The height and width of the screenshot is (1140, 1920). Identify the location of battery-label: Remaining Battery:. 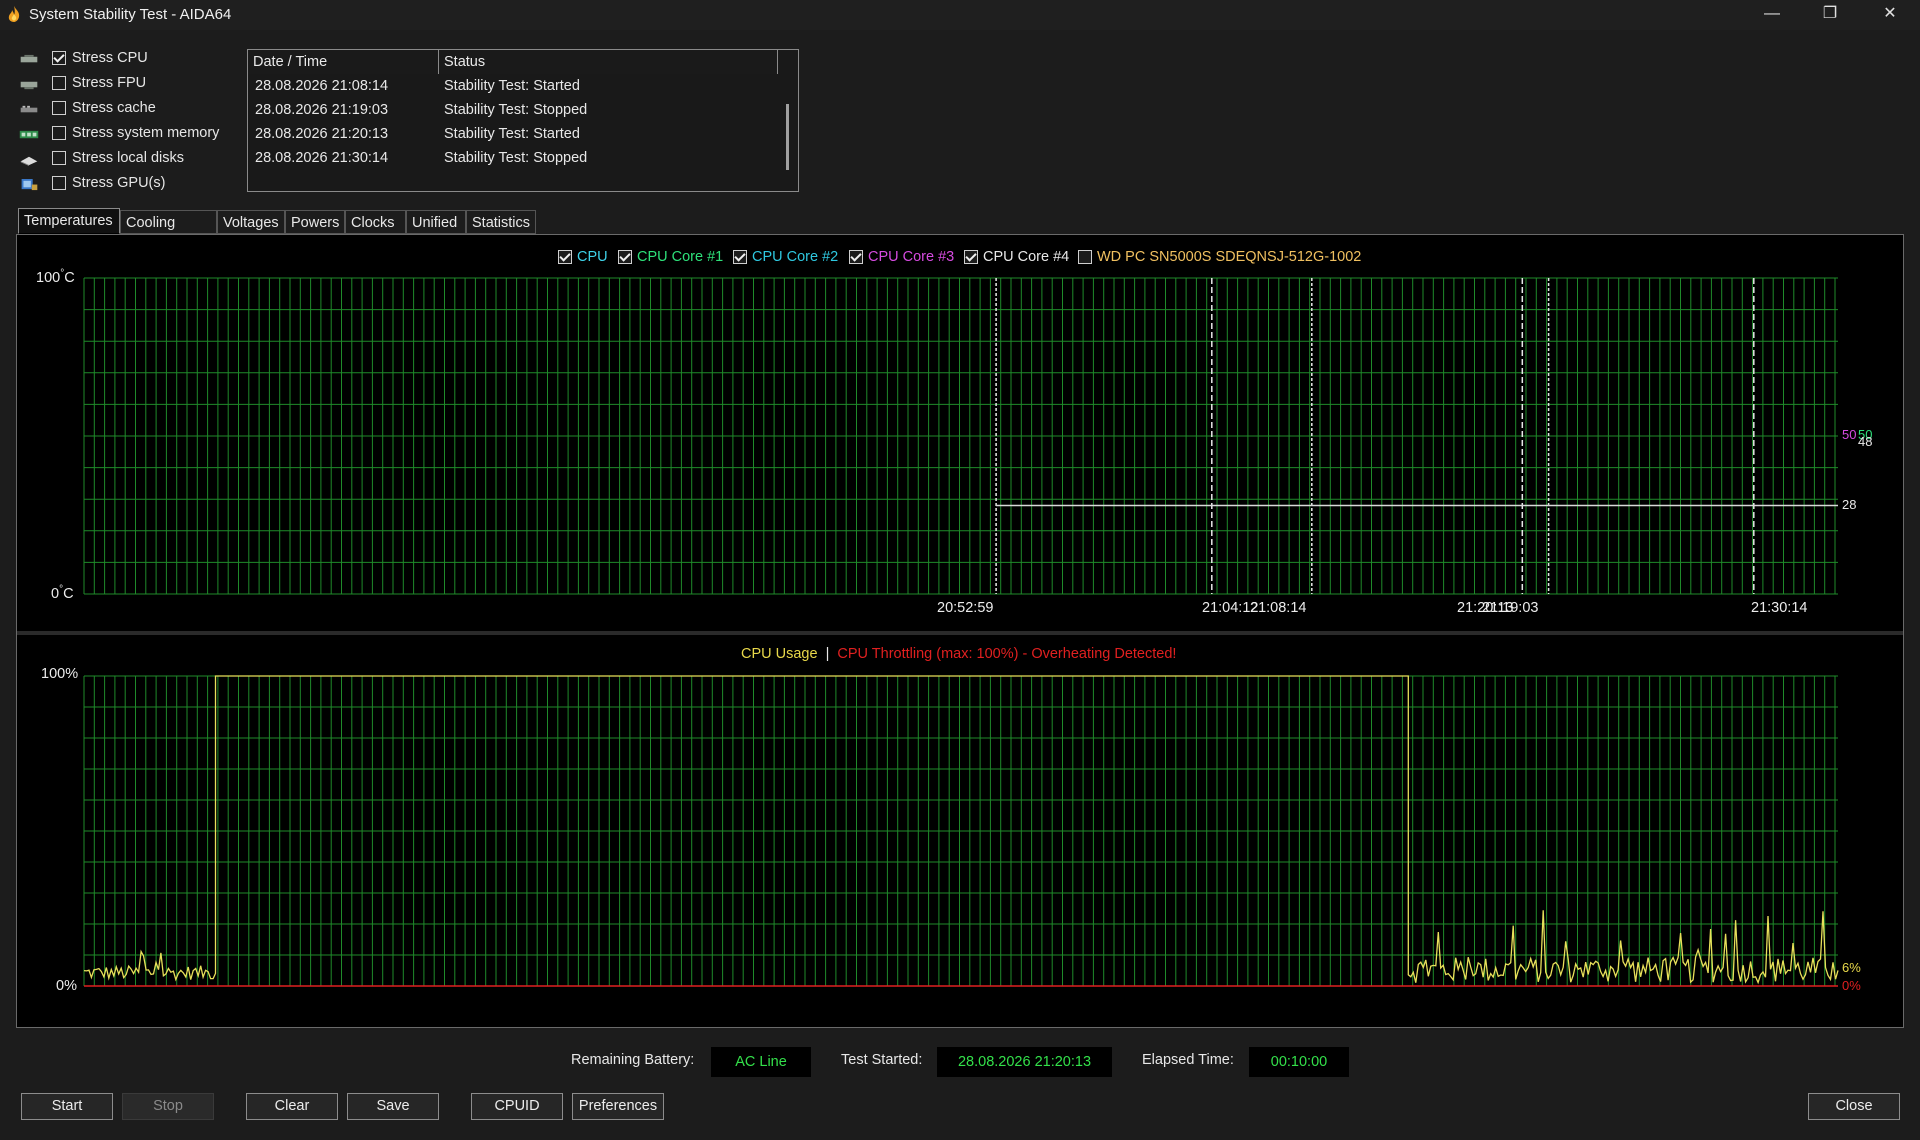
(633, 1060).